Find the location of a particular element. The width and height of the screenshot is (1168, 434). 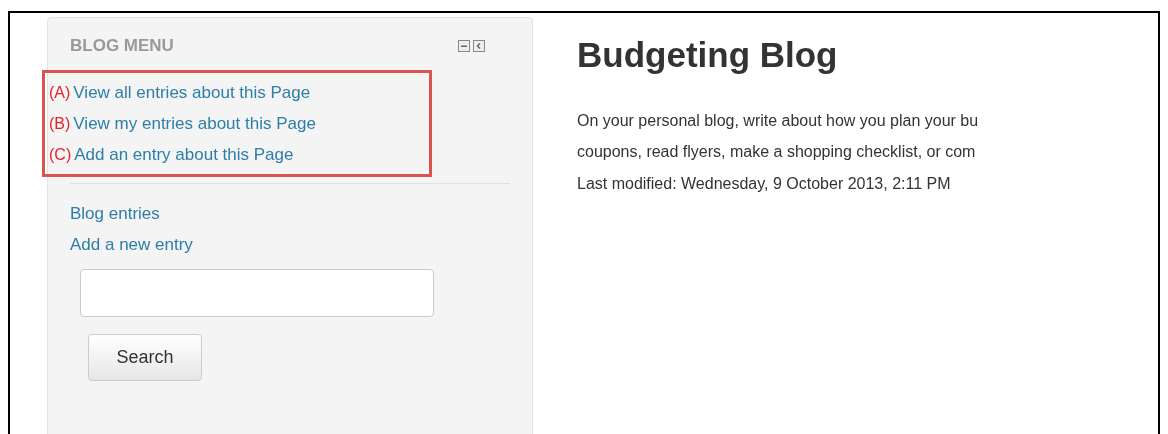

menu-link: Add a new entry is located at coordinates (131, 244).